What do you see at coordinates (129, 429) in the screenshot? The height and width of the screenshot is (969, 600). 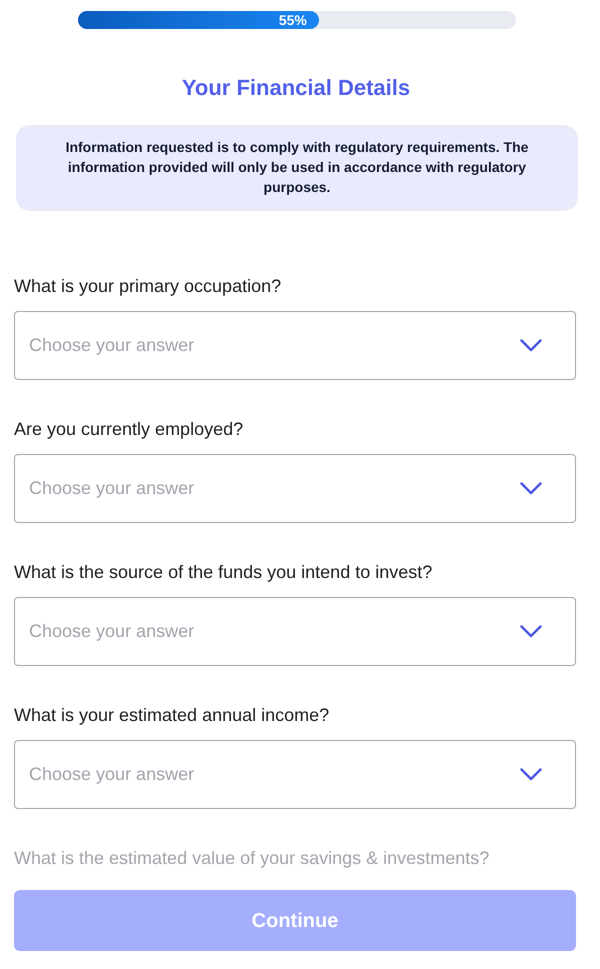 I see `question-label: Are you currently employed?` at bounding box center [129, 429].